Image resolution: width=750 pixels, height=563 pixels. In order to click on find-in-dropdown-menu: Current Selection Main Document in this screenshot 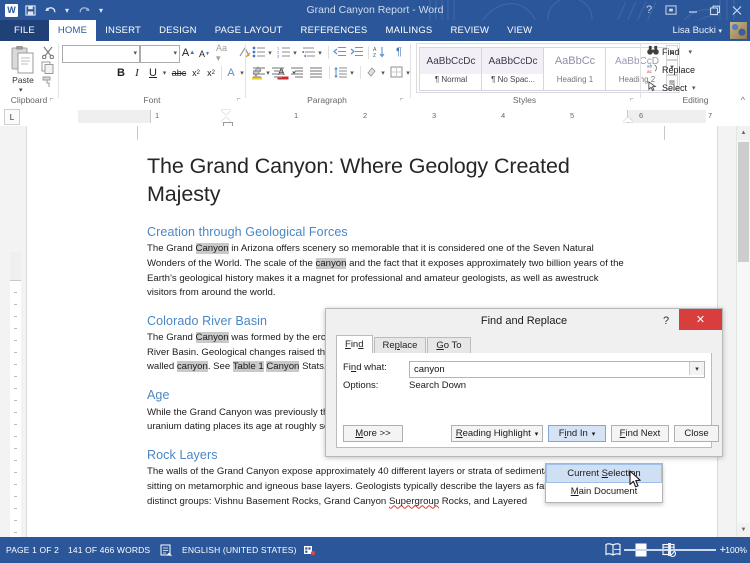, I will do `click(604, 483)`.